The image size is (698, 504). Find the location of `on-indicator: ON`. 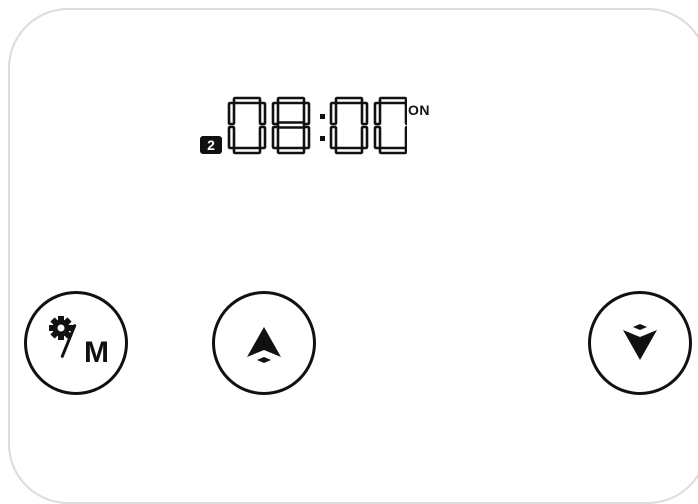

on-indicator: ON is located at coordinates (419, 110).